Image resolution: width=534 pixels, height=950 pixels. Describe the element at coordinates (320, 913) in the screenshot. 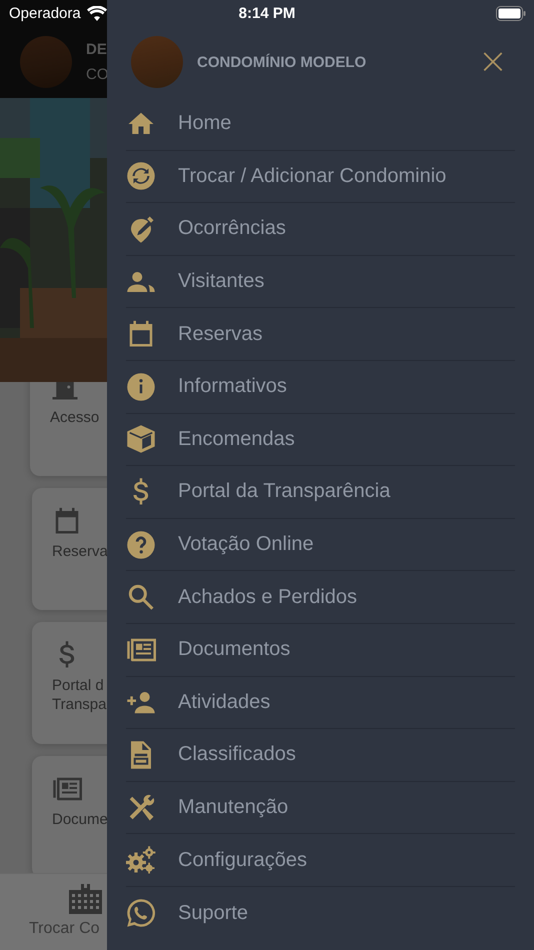

I see `menu-item: Suporte` at that location.